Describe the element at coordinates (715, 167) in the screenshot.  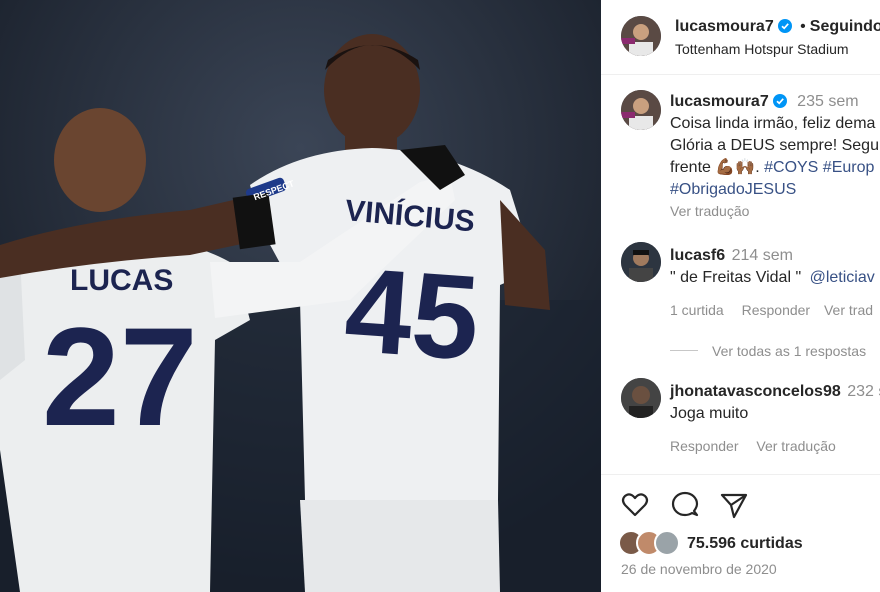
I see `caption-line-3: frente 💪🏾🙌🏾.` at that location.